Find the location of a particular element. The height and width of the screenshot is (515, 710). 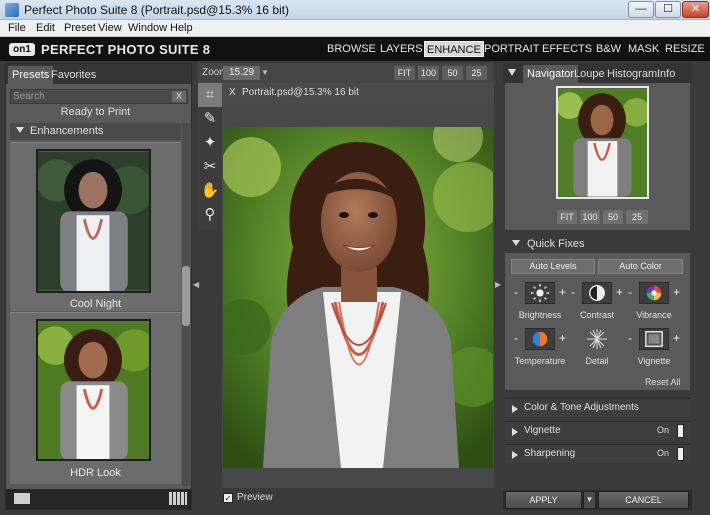

vignette-plus: + is located at coordinates (676, 338).